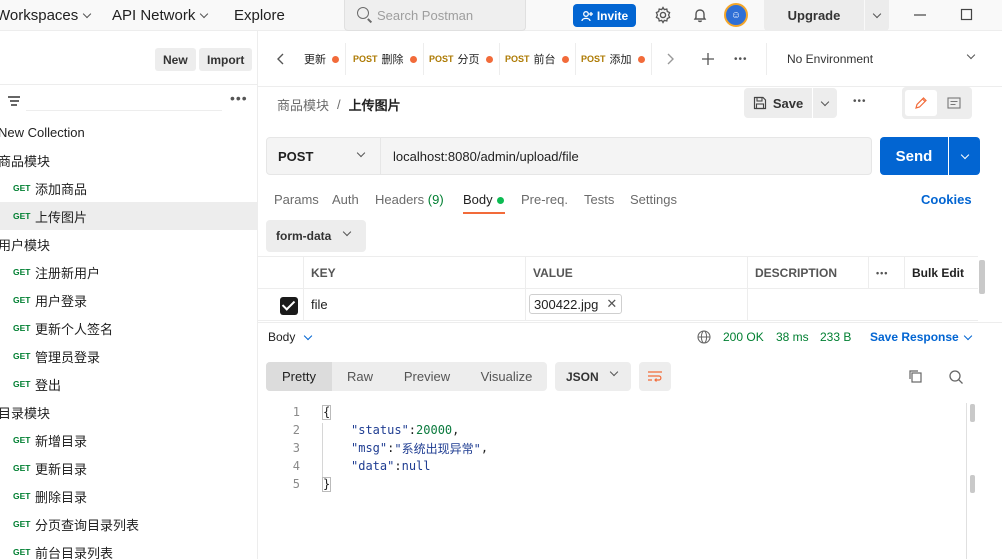  What do you see at coordinates (653, 199) in the screenshot?
I see `tab-settings: Settings` at bounding box center [653, 199].